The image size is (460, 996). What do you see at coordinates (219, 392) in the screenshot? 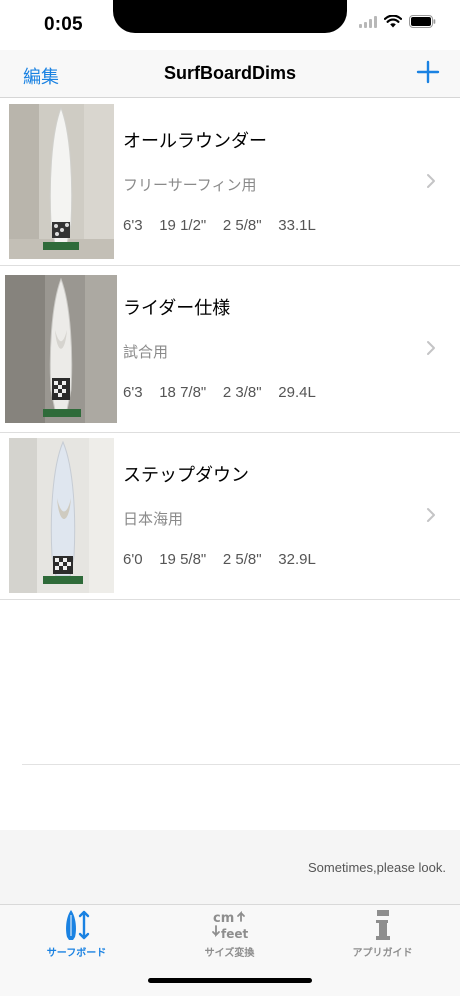
I see `board-dimensions: 6'3 18 7/8" 2 3/8" 29.4L` at bounding box center [219, 392].